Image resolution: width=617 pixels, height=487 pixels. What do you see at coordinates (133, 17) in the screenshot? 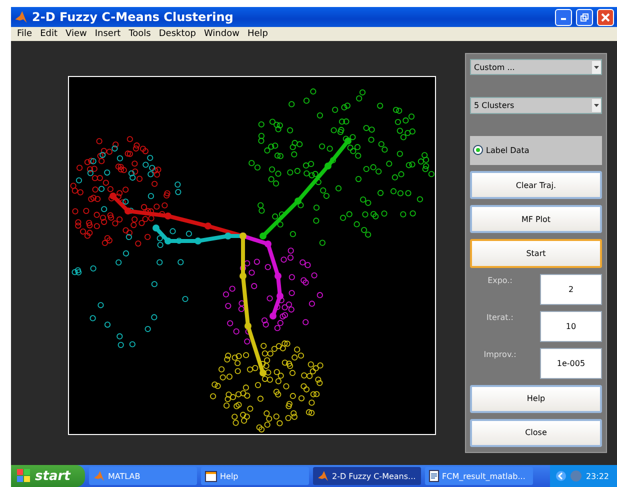
I see `window-title: 2-D Fuzzy C-Means Clustering` at bounding box center [133, 17].